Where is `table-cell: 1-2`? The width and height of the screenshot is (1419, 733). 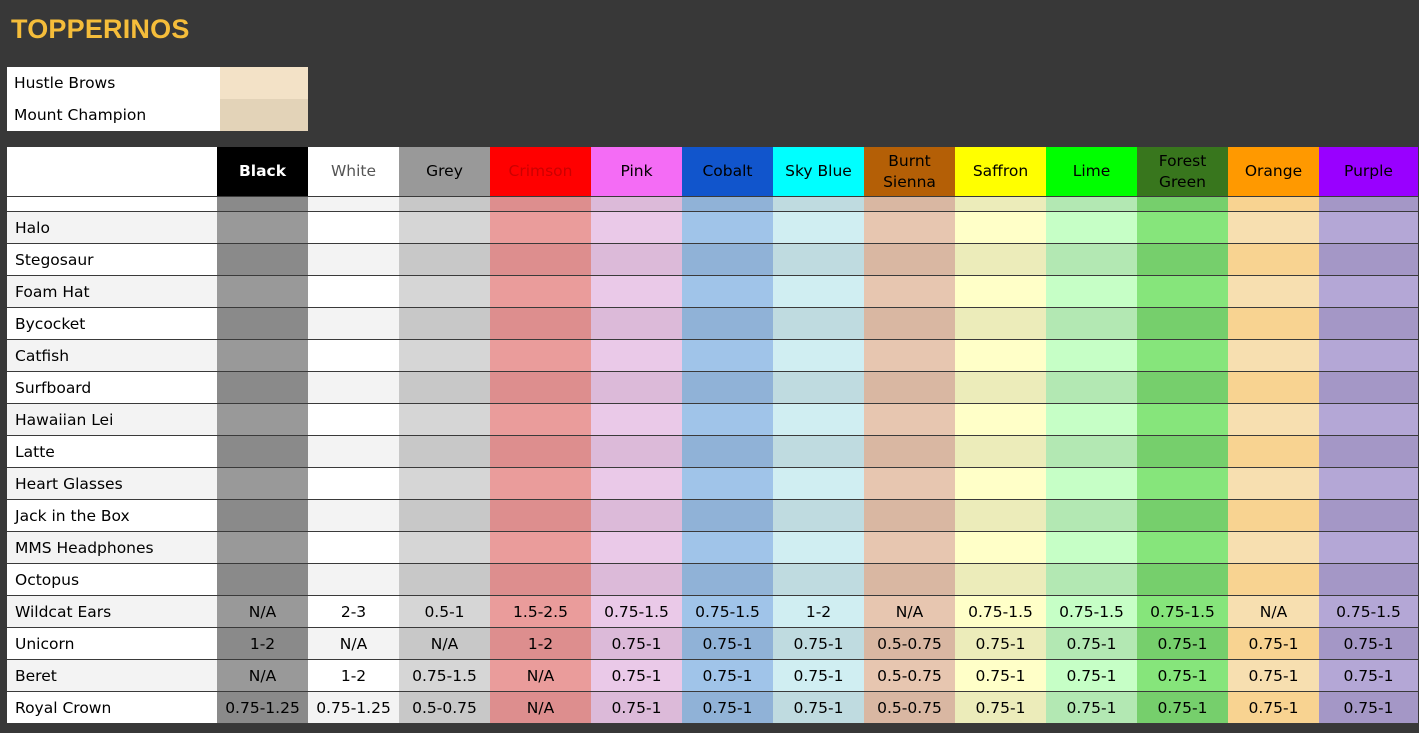
table-cell: 1-2 is located at coordinates (818, 611).